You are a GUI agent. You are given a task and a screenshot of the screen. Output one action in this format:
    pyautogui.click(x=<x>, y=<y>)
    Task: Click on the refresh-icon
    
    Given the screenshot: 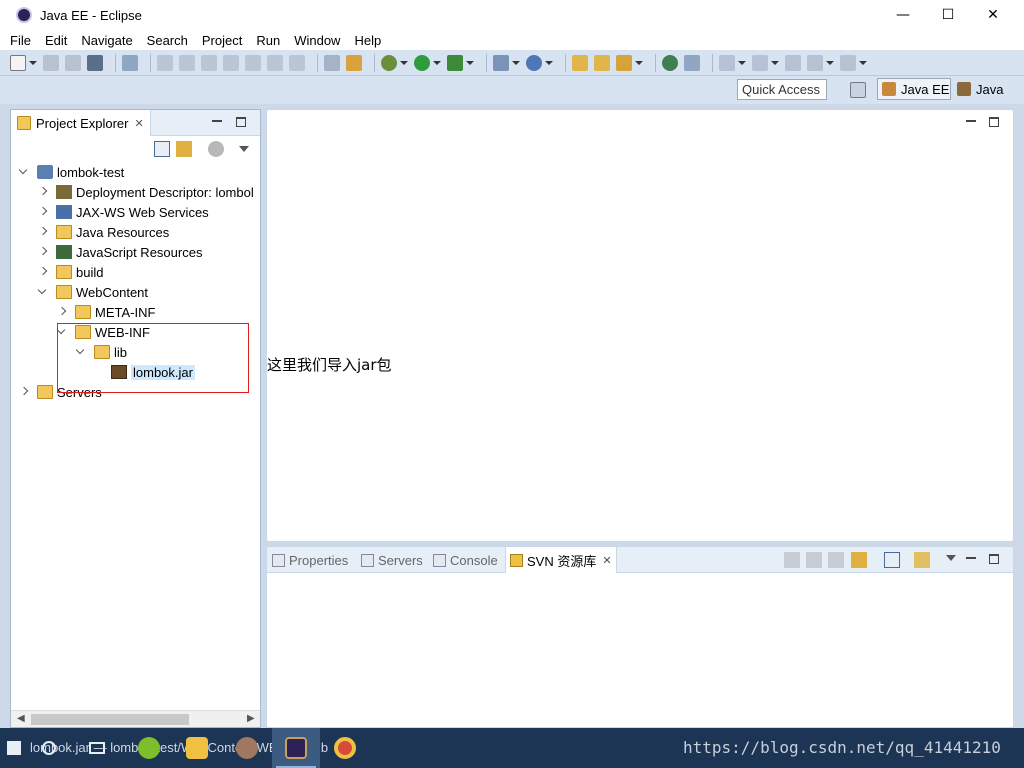 What is the action you would take?
    pyautogui.click(x=859, y=560)
    